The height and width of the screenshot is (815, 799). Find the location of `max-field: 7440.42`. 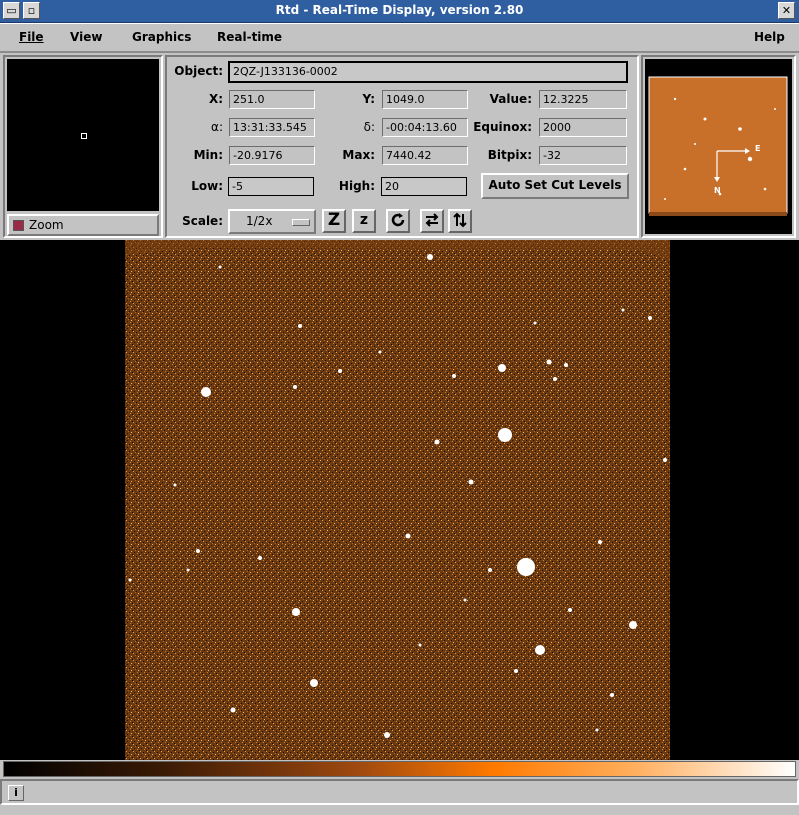

max-field: 7440.42 is located at coordinates (425, 155).